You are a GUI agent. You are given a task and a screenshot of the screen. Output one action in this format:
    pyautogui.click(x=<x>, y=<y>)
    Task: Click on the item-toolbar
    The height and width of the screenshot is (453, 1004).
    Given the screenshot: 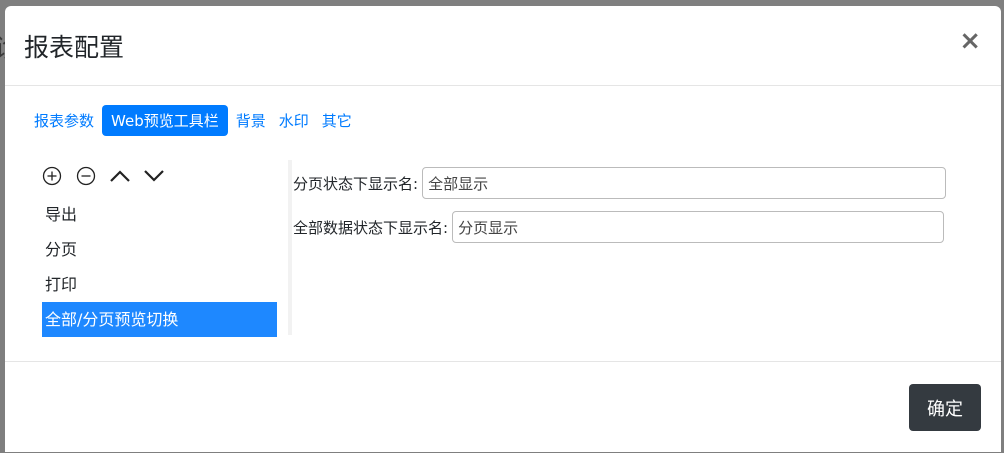 What is the action you would take?
    pyautogui.click(x=109, y=176)
    